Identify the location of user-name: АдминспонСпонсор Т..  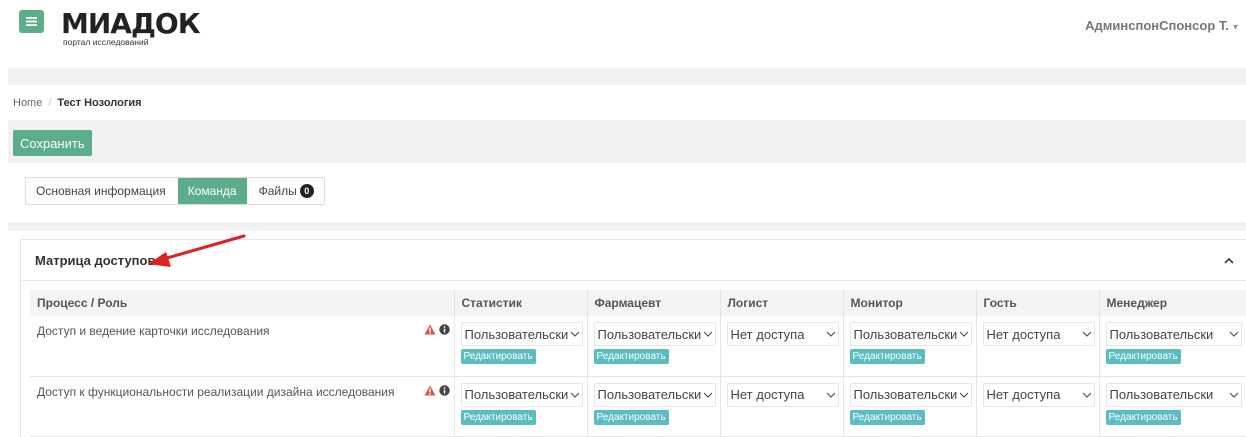
(1157, 25).